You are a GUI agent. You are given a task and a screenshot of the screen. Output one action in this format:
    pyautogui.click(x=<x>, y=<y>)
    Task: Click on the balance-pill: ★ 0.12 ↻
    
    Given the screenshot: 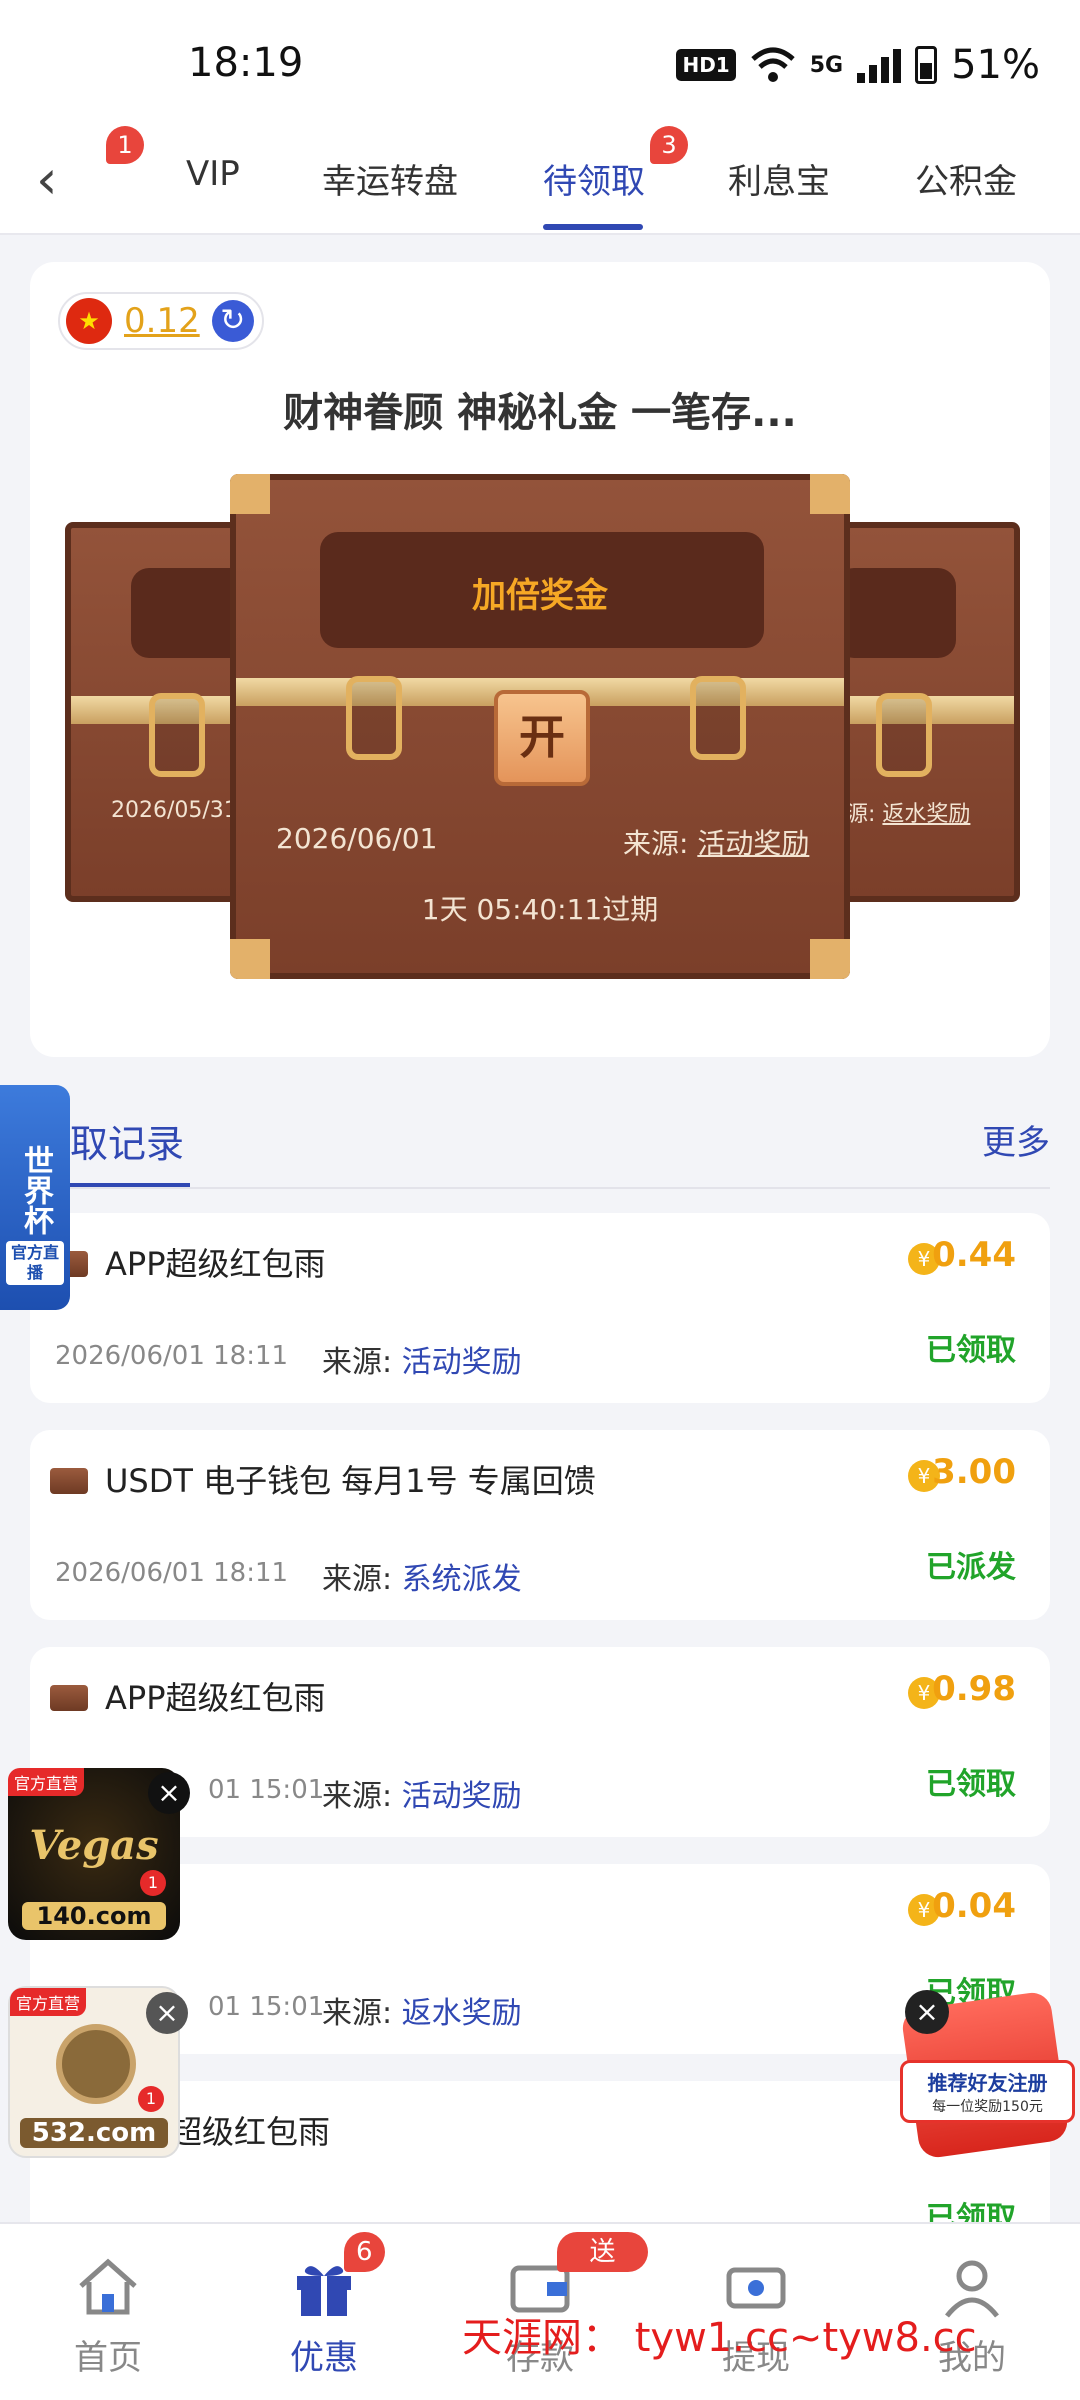 What is the action you would take?
    pyautogui.click(x=161, y=321)
    